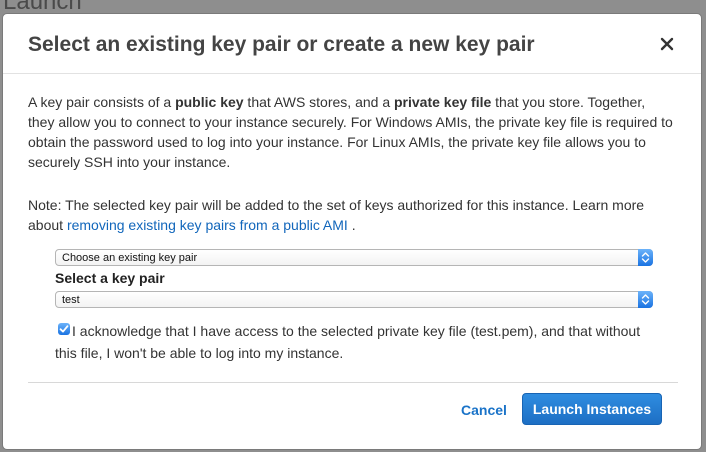  What do you see at coordinates (351, 225) in the screenshot?
I see `note-text-2: .` at bounding box center [351, 225].